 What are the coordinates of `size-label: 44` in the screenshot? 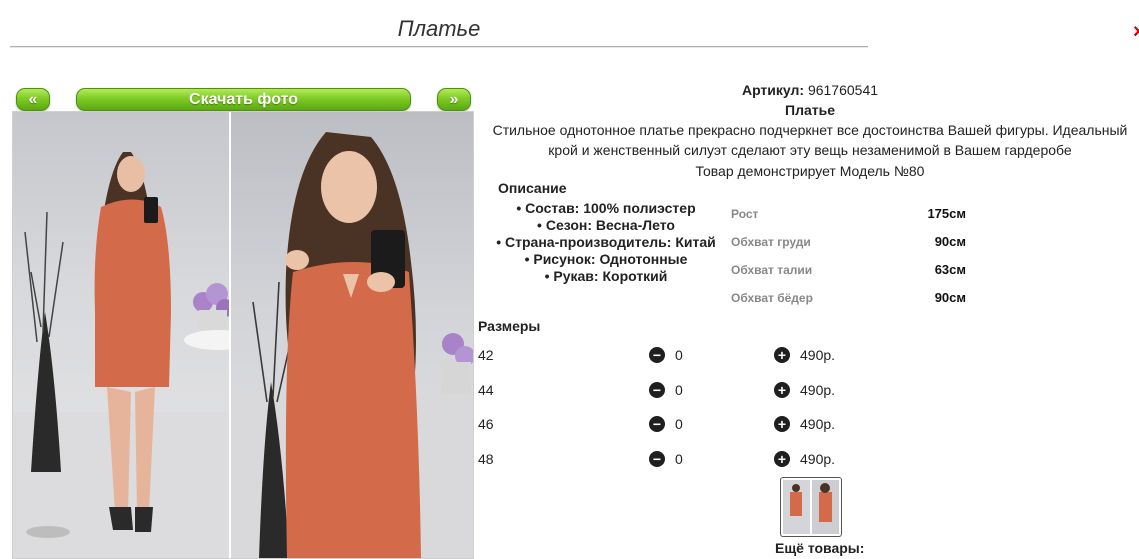 It's located at (486, 390).